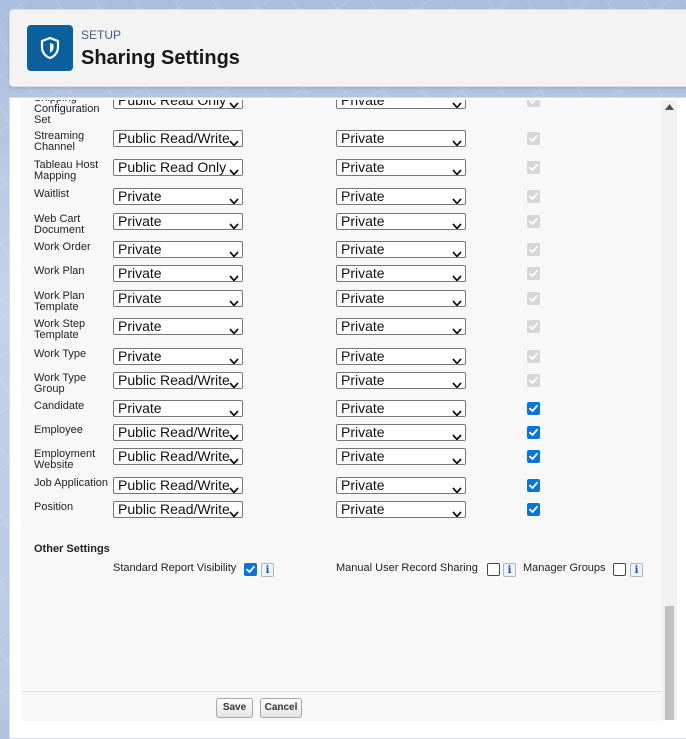  Describe the element at coordinates (52, 194) in the screenshot. I see `row-label: Waitlist` at that location.